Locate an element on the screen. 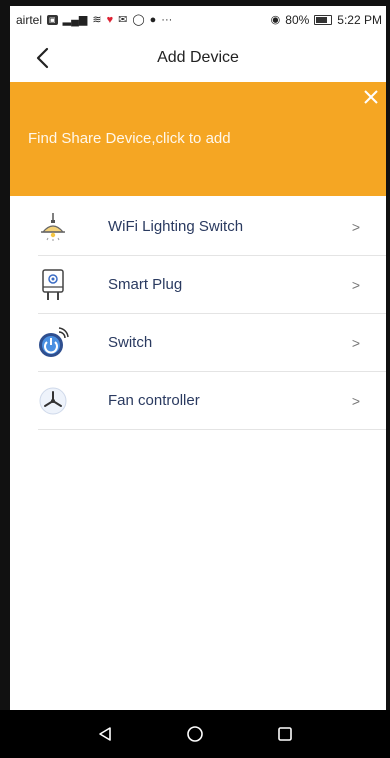 This screenshot has height=758, width=390. wifi-icon: ≋ is located at coordinates (97, 19).